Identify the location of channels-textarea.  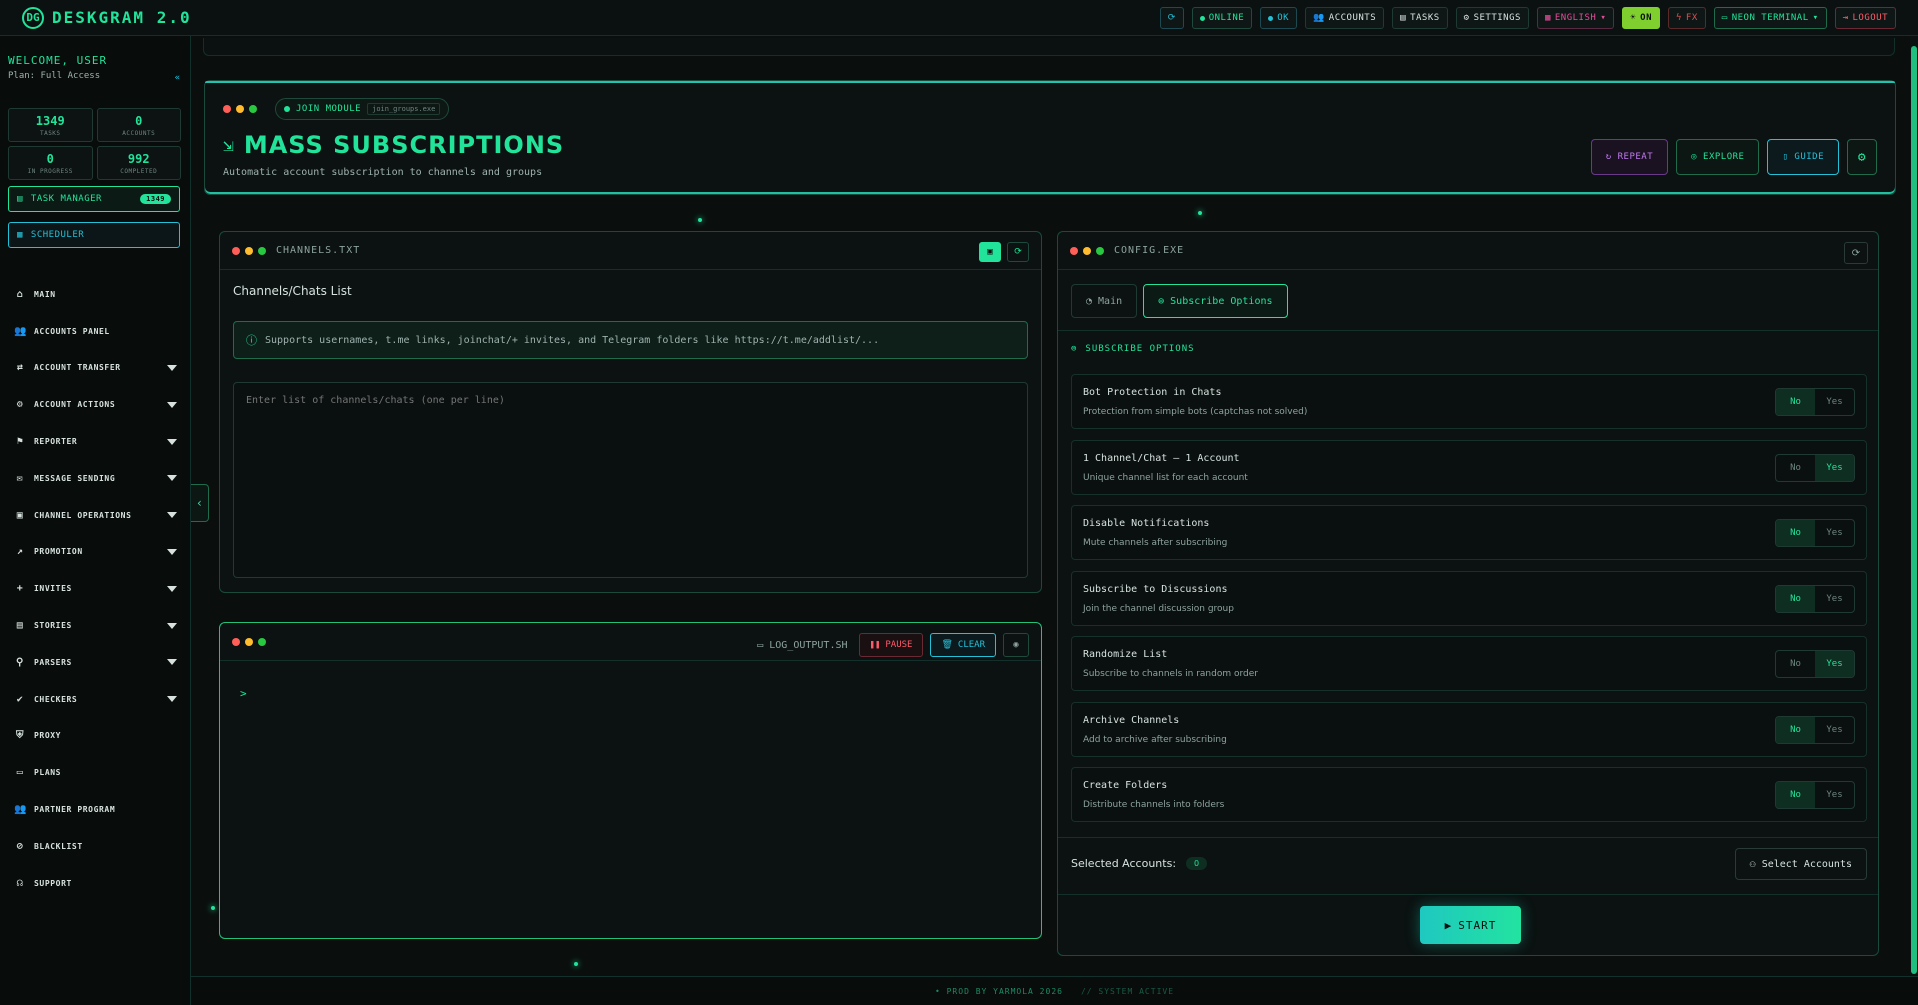
(630, 480).